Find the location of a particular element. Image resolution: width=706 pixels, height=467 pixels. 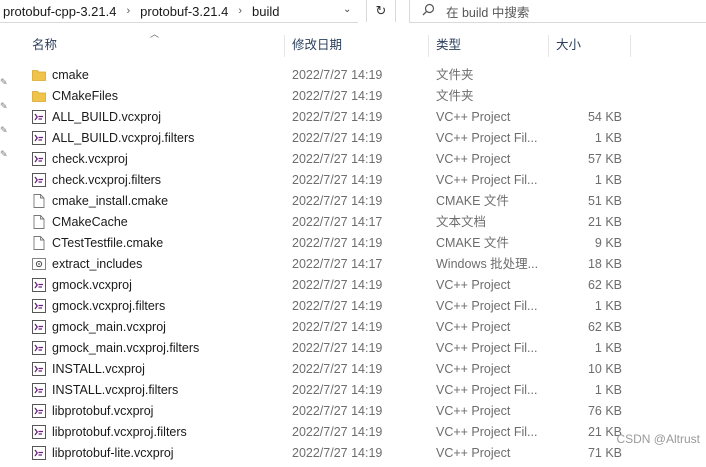

column-size: 大小 is located at coordinates (568, 45).